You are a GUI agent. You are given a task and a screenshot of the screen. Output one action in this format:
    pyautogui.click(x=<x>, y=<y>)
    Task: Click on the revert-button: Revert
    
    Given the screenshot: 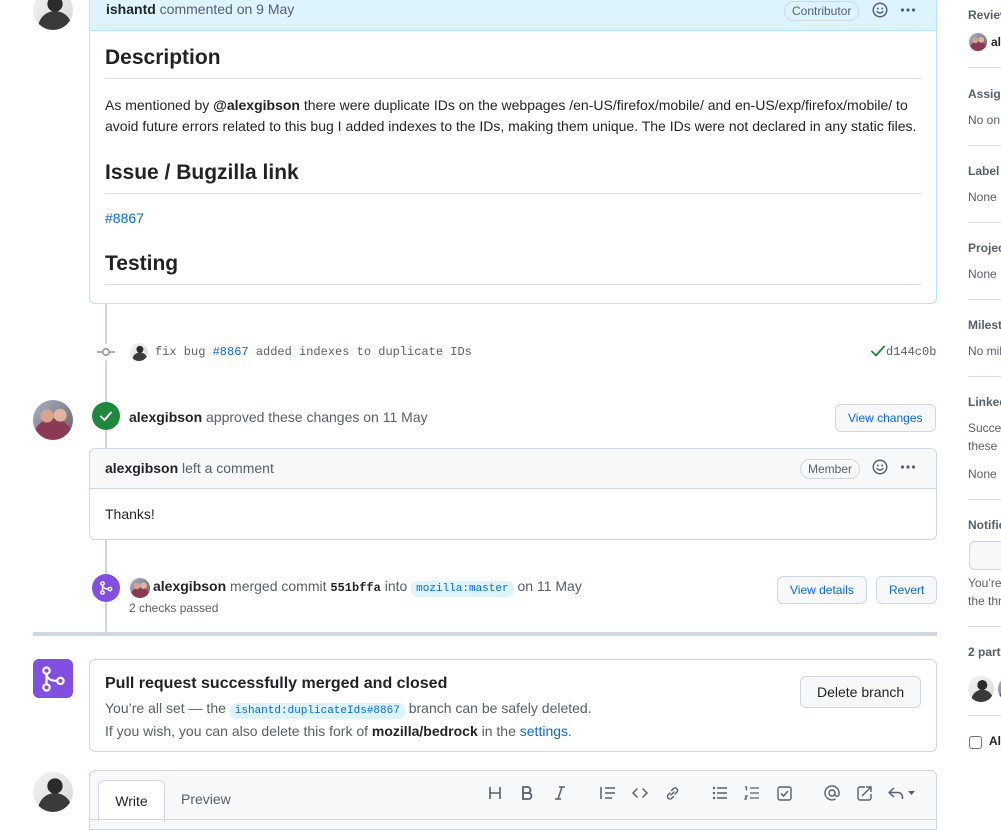 What is the action you would take?
    pyautogui.click(x=907, y=590)
    